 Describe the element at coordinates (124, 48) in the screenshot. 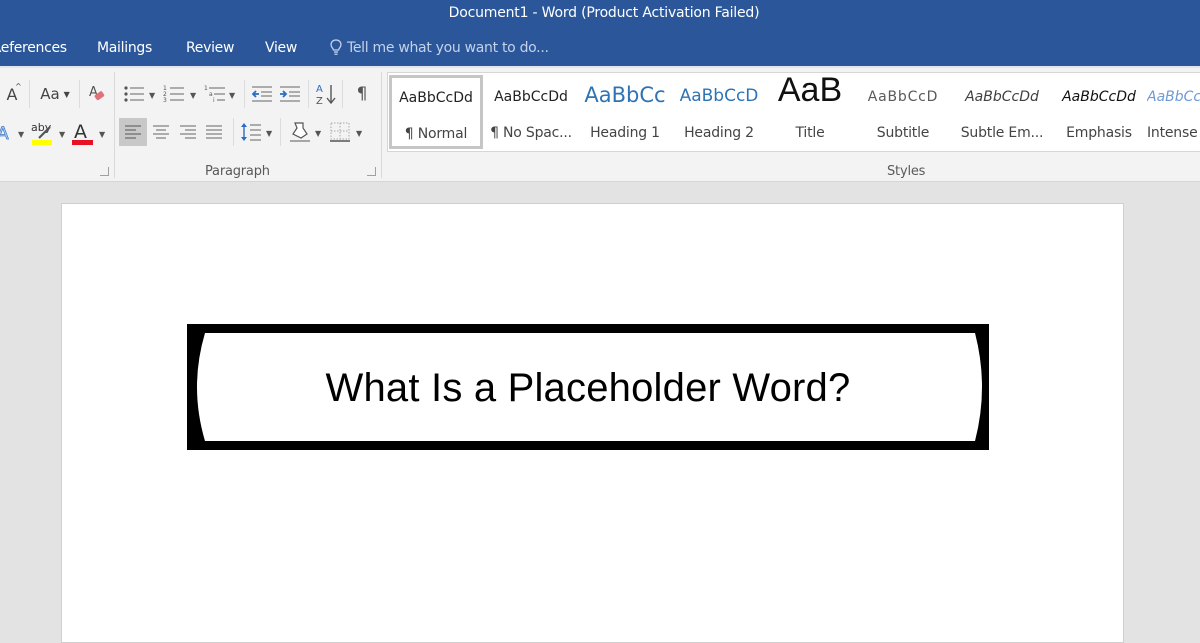

I see `tab-mailings: Mailings` at that location.